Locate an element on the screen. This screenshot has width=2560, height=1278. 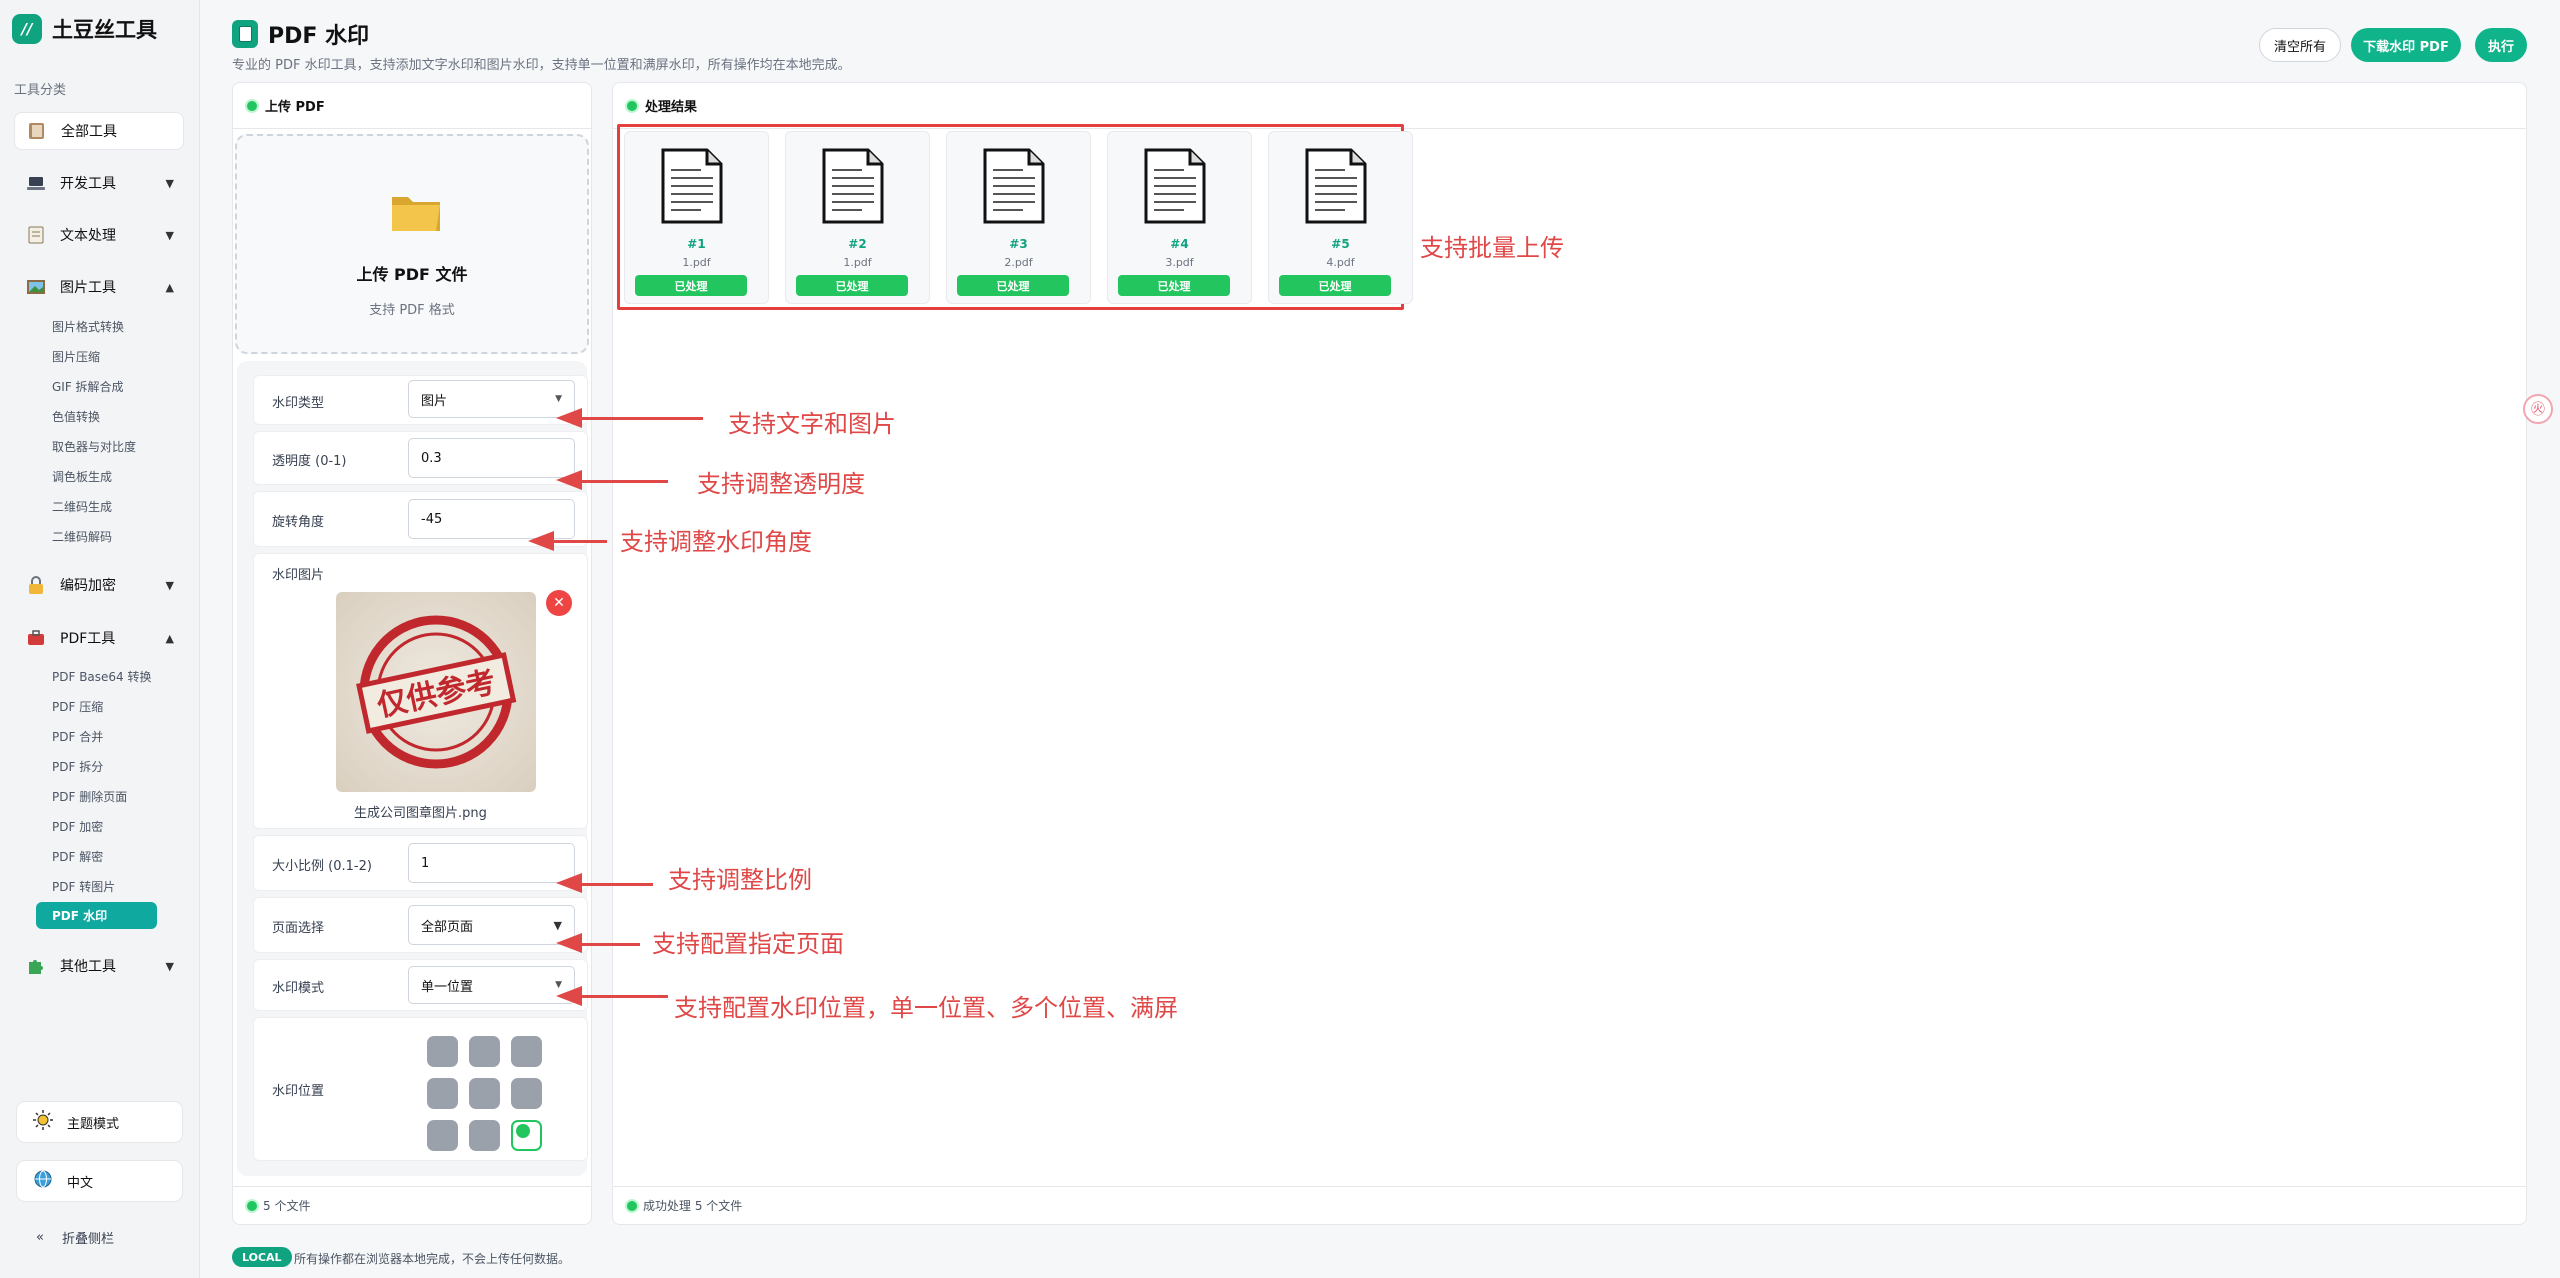
execute-button: 执行 is located at coordinates (2501, 45).